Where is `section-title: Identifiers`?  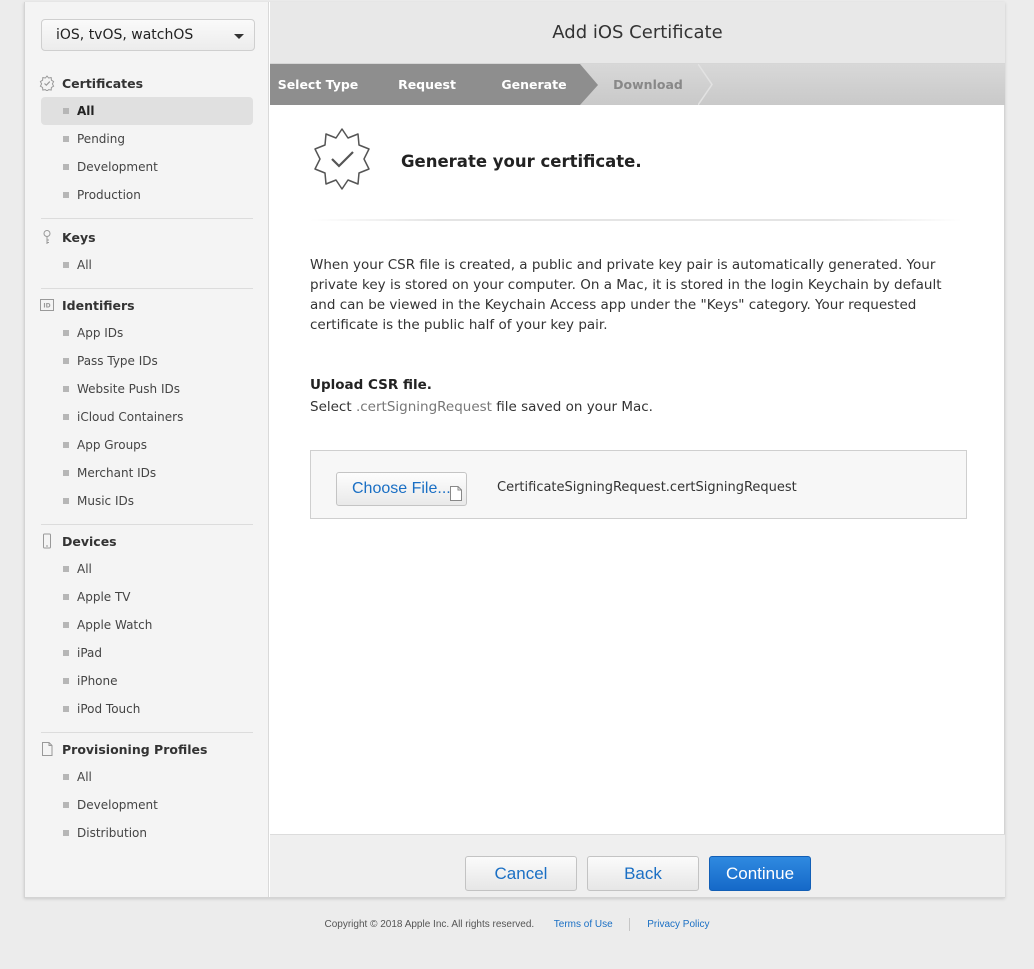
section-title: Identifiers is located at coordinates (98, 305).